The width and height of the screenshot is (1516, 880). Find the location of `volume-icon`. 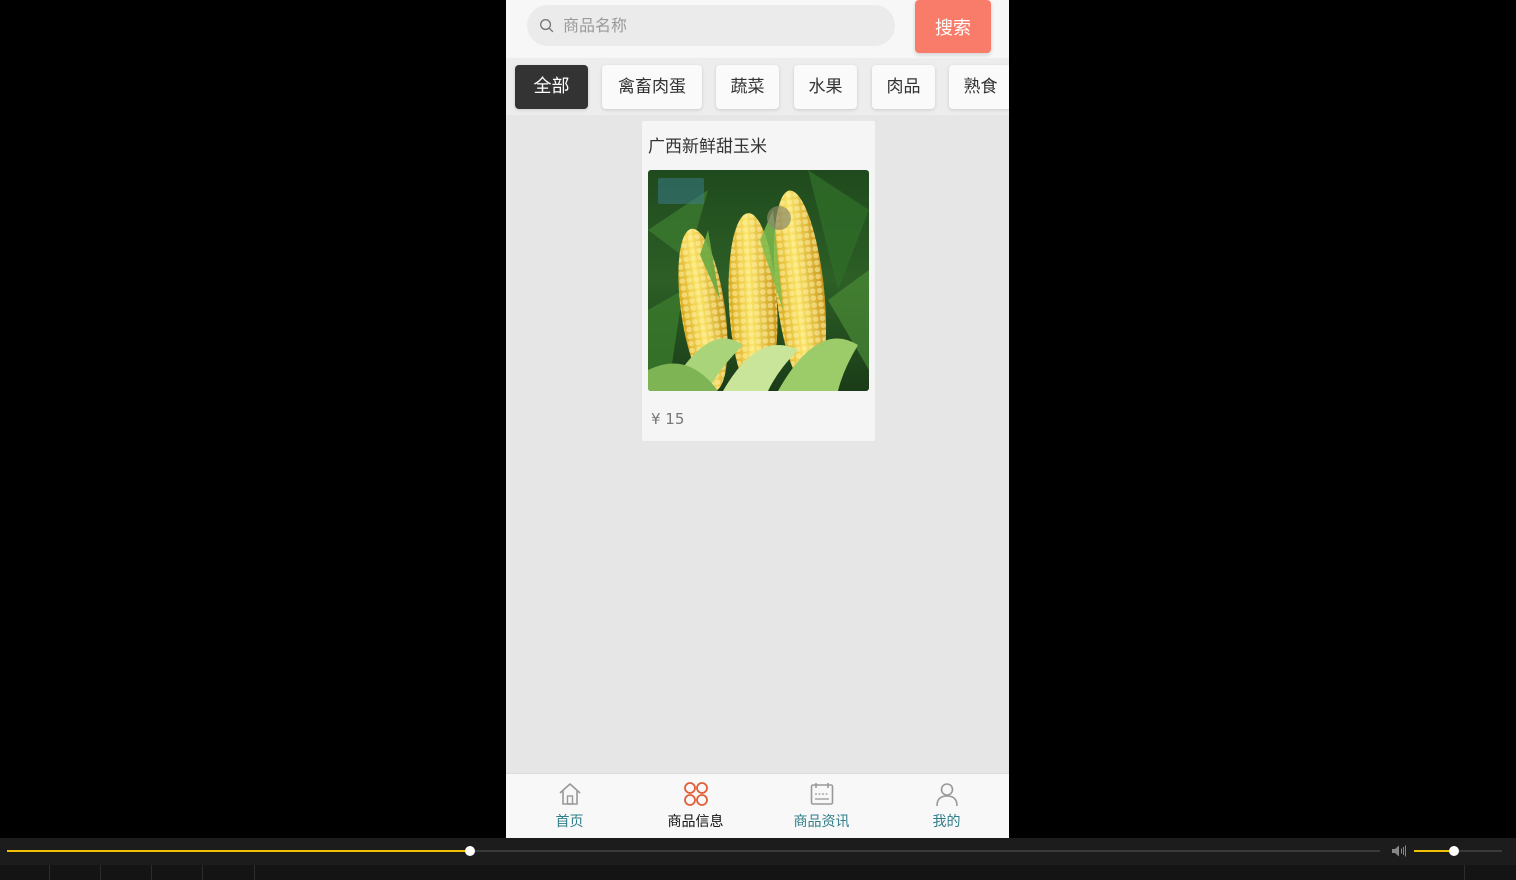

volume-icon is located at coordinates (1399, 851).